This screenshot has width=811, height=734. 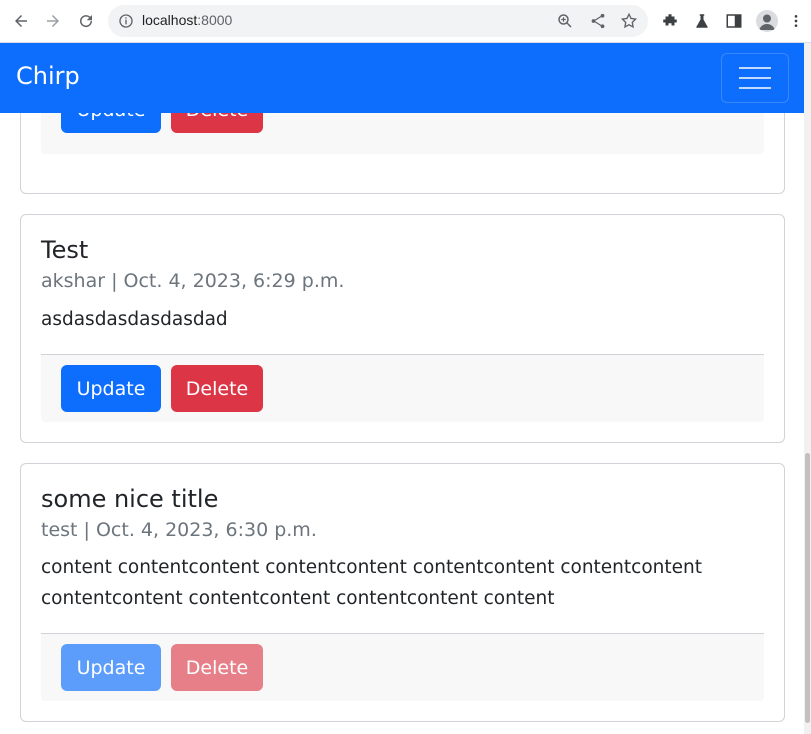 What do you see at coordinates (755, 68) in the screenshot?
I see `hamburger-menu-icon` at bounding box center [755, 68].